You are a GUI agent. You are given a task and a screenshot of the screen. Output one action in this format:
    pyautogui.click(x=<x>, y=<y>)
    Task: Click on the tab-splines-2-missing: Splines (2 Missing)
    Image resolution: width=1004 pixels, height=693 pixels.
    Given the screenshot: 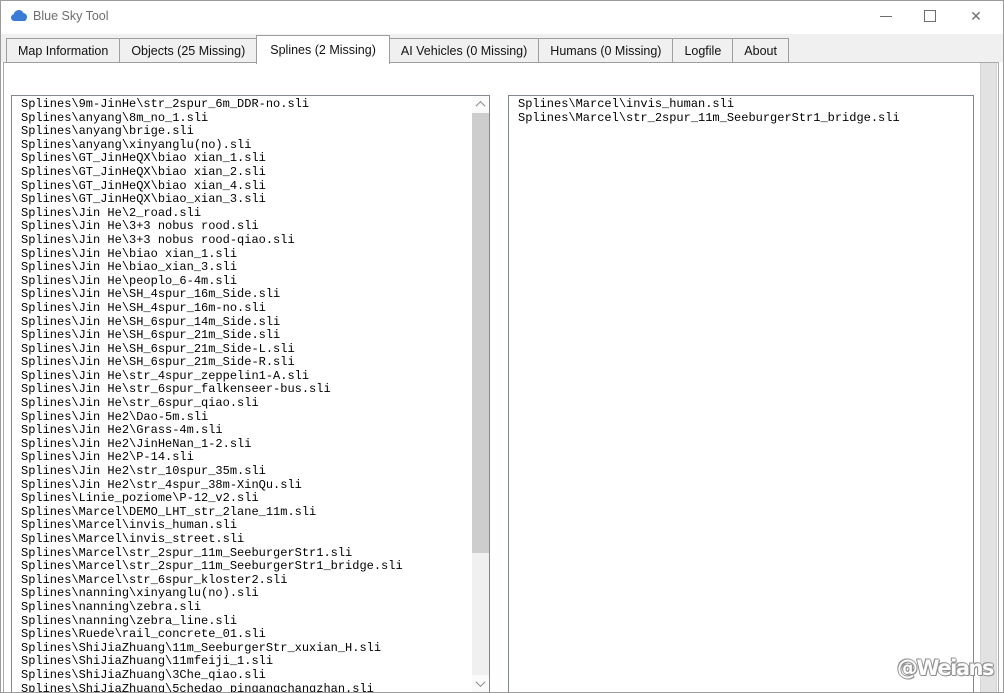 What is the action you would take?
    pyautogui.click(x=323, y=49)
    